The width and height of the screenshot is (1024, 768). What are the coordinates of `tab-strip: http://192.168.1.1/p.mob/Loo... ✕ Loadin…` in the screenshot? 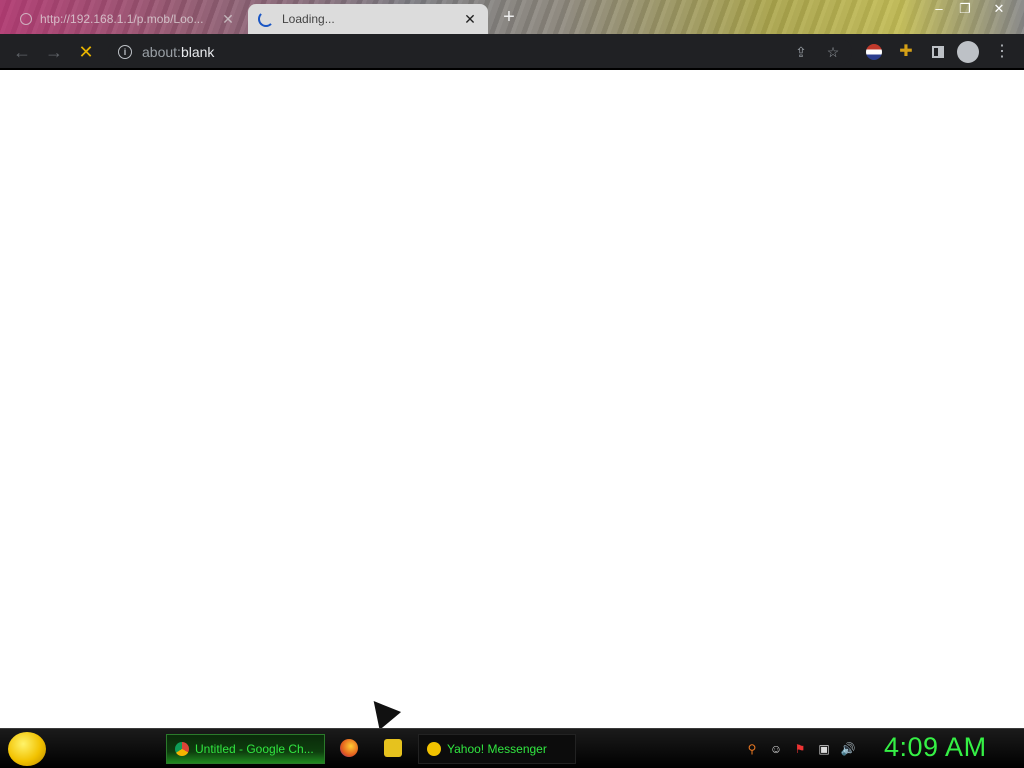 It's located at (512, 17).